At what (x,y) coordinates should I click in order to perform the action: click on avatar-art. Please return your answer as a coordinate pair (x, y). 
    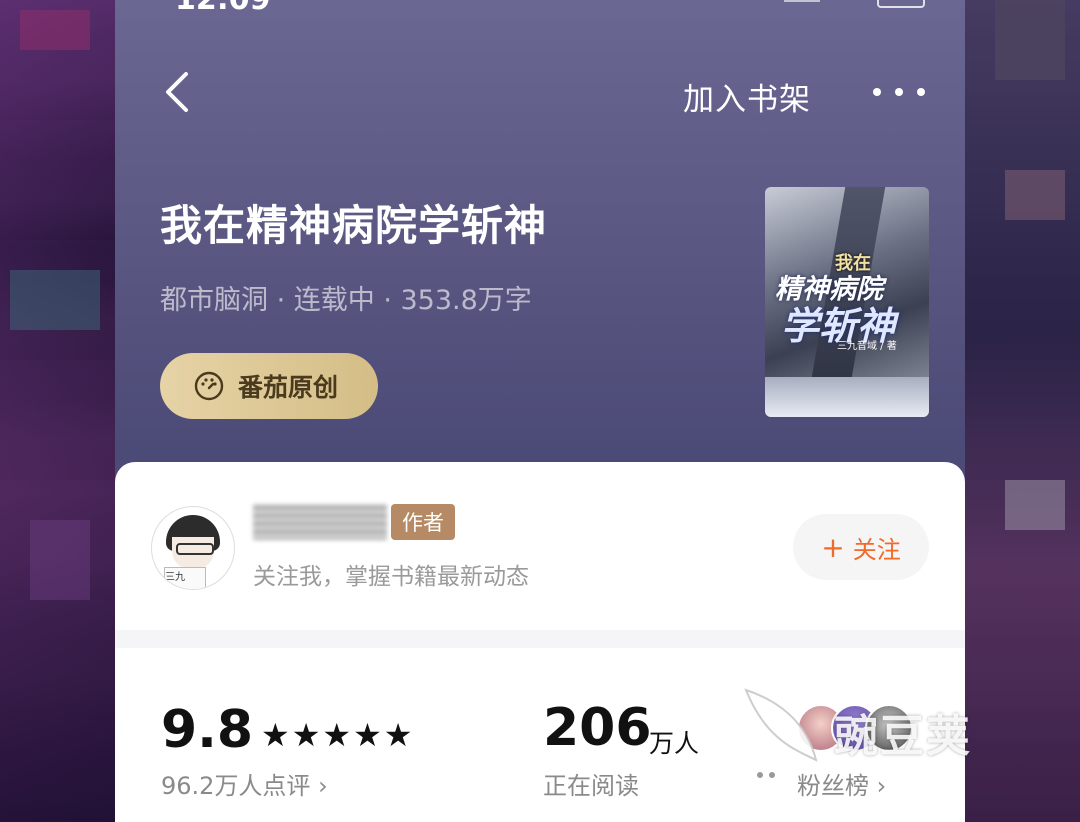
    Looking at the image, I should click on (195, 549).